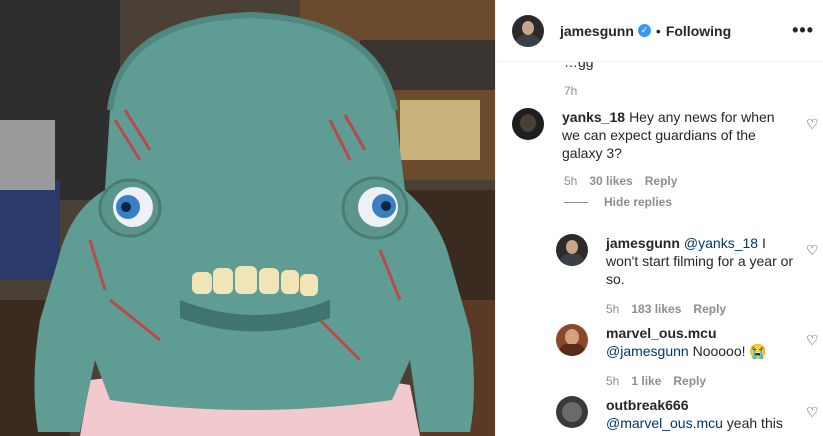 This screenshot has width=823, height=436. I want to click on like-count: 1 like, so click(646, 381).